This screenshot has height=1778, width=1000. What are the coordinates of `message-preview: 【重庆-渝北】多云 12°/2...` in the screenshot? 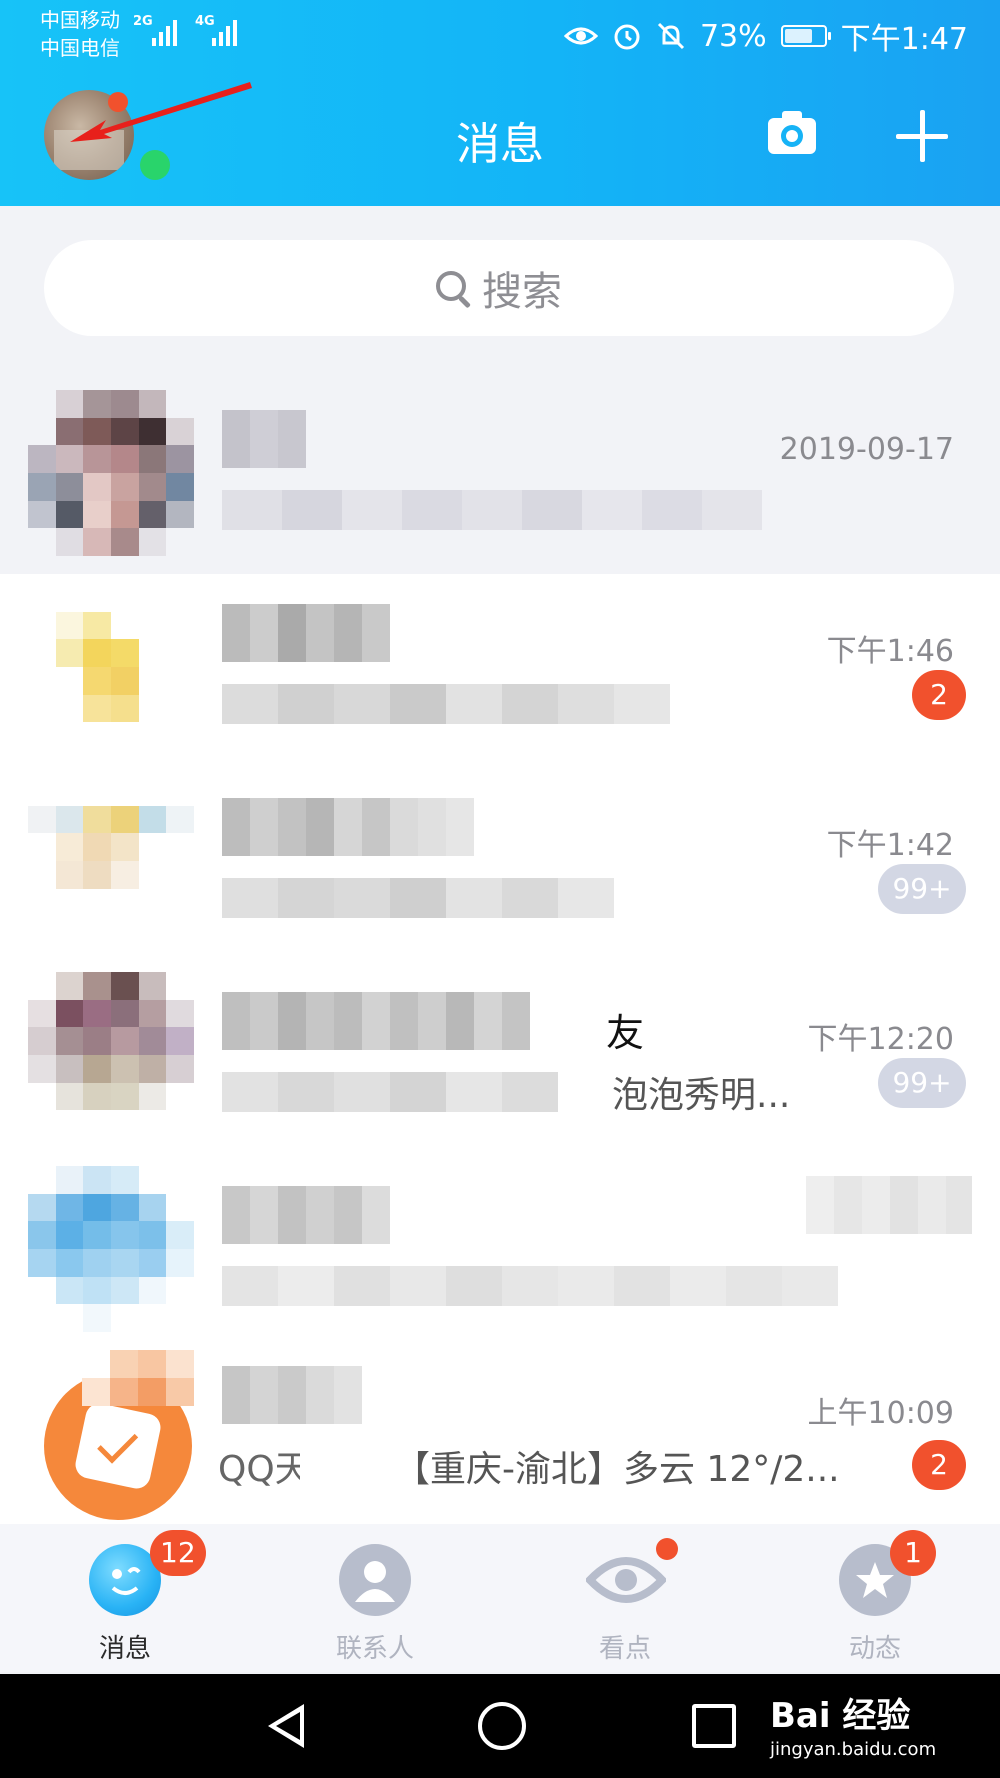 It's located at (617, 1469).